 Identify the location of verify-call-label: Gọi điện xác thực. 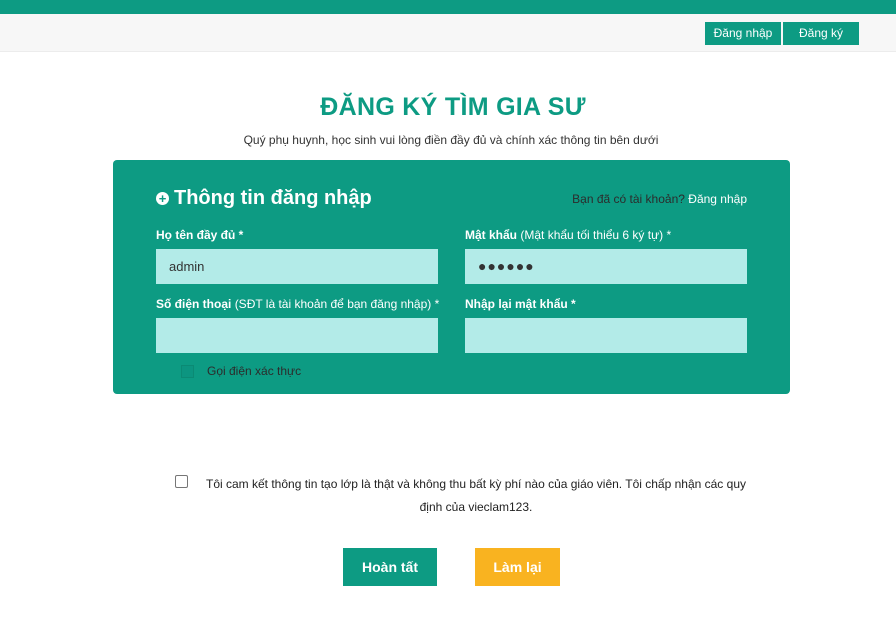
(254, 371).